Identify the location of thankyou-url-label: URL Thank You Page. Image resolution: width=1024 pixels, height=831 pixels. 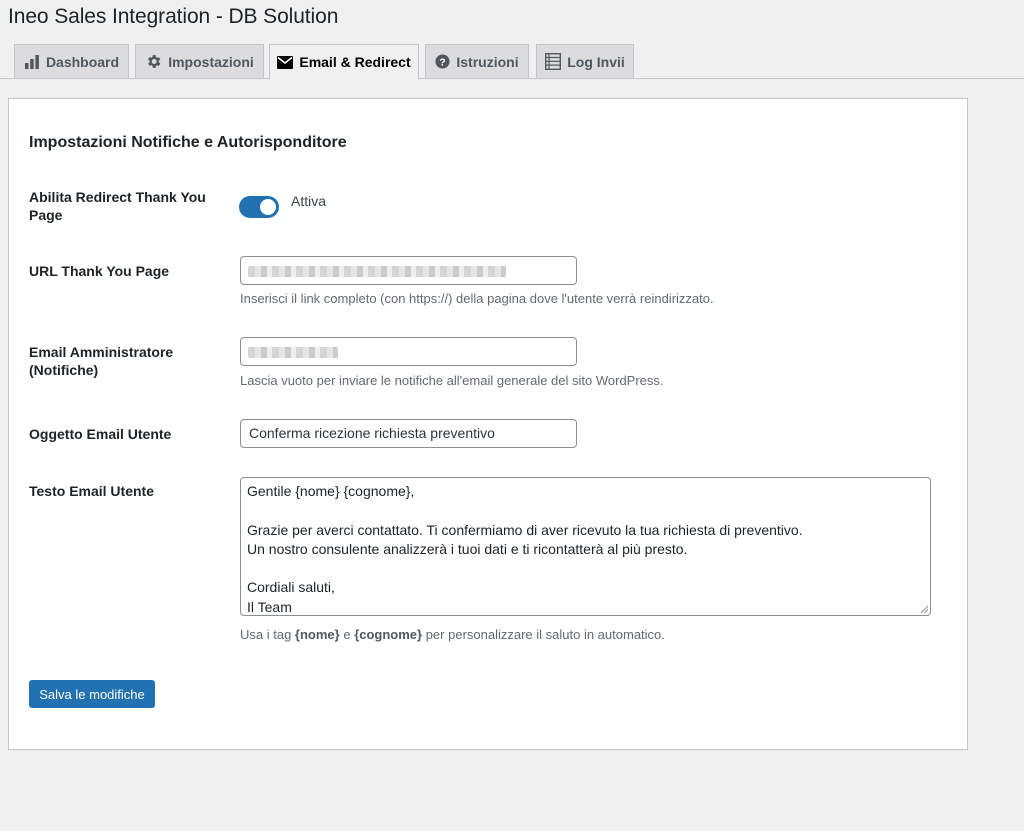
(99, 271).